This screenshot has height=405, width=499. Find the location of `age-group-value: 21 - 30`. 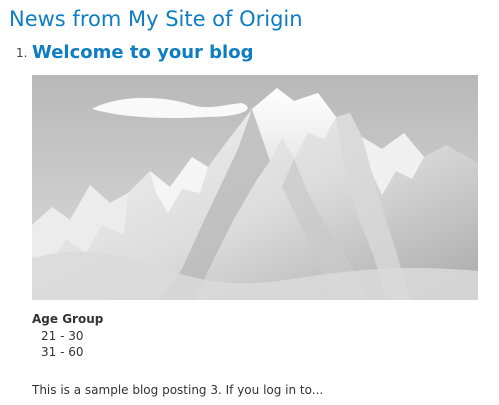

age-group-value: 21 - 30 is located at coordinates (62, 336).